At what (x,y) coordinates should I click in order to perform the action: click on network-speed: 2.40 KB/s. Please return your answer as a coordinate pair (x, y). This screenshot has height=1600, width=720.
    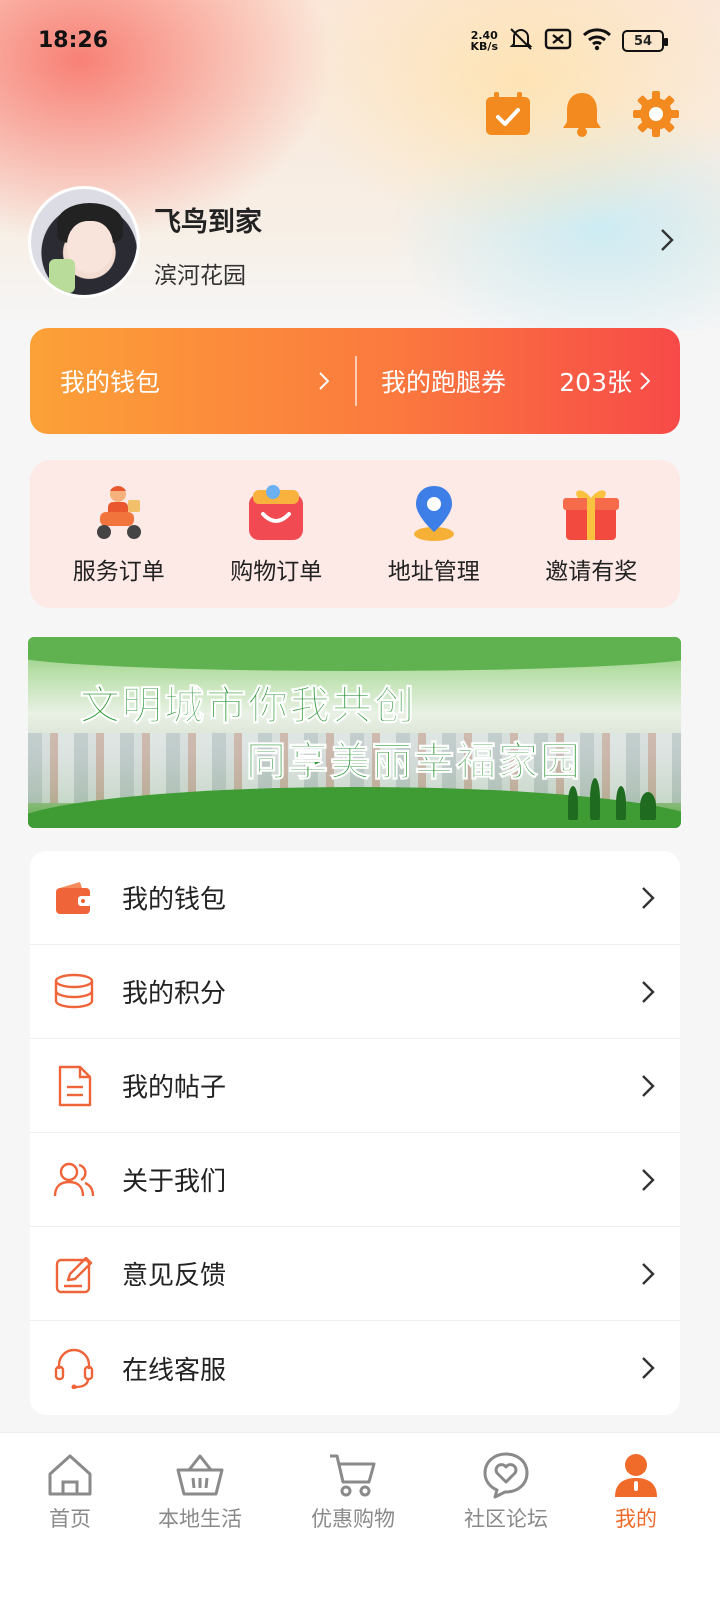
    Looking at the image, I should click on (484, 41).